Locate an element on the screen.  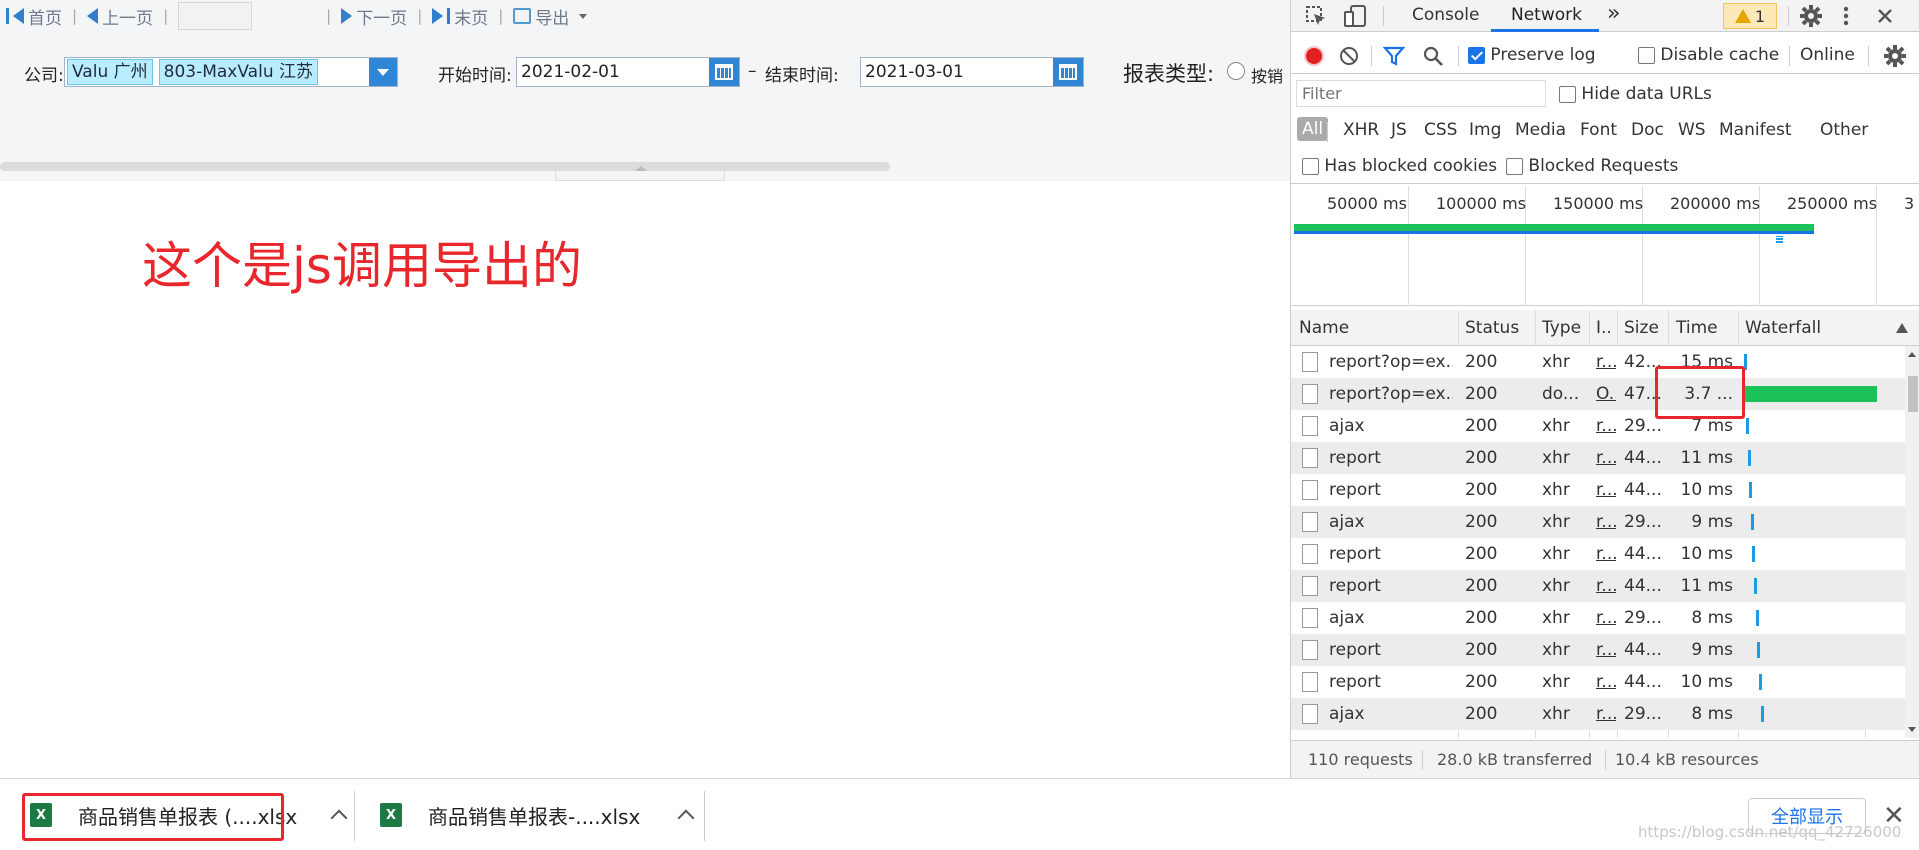
scrollbar-thumb is located at coordinates (1913, 394).